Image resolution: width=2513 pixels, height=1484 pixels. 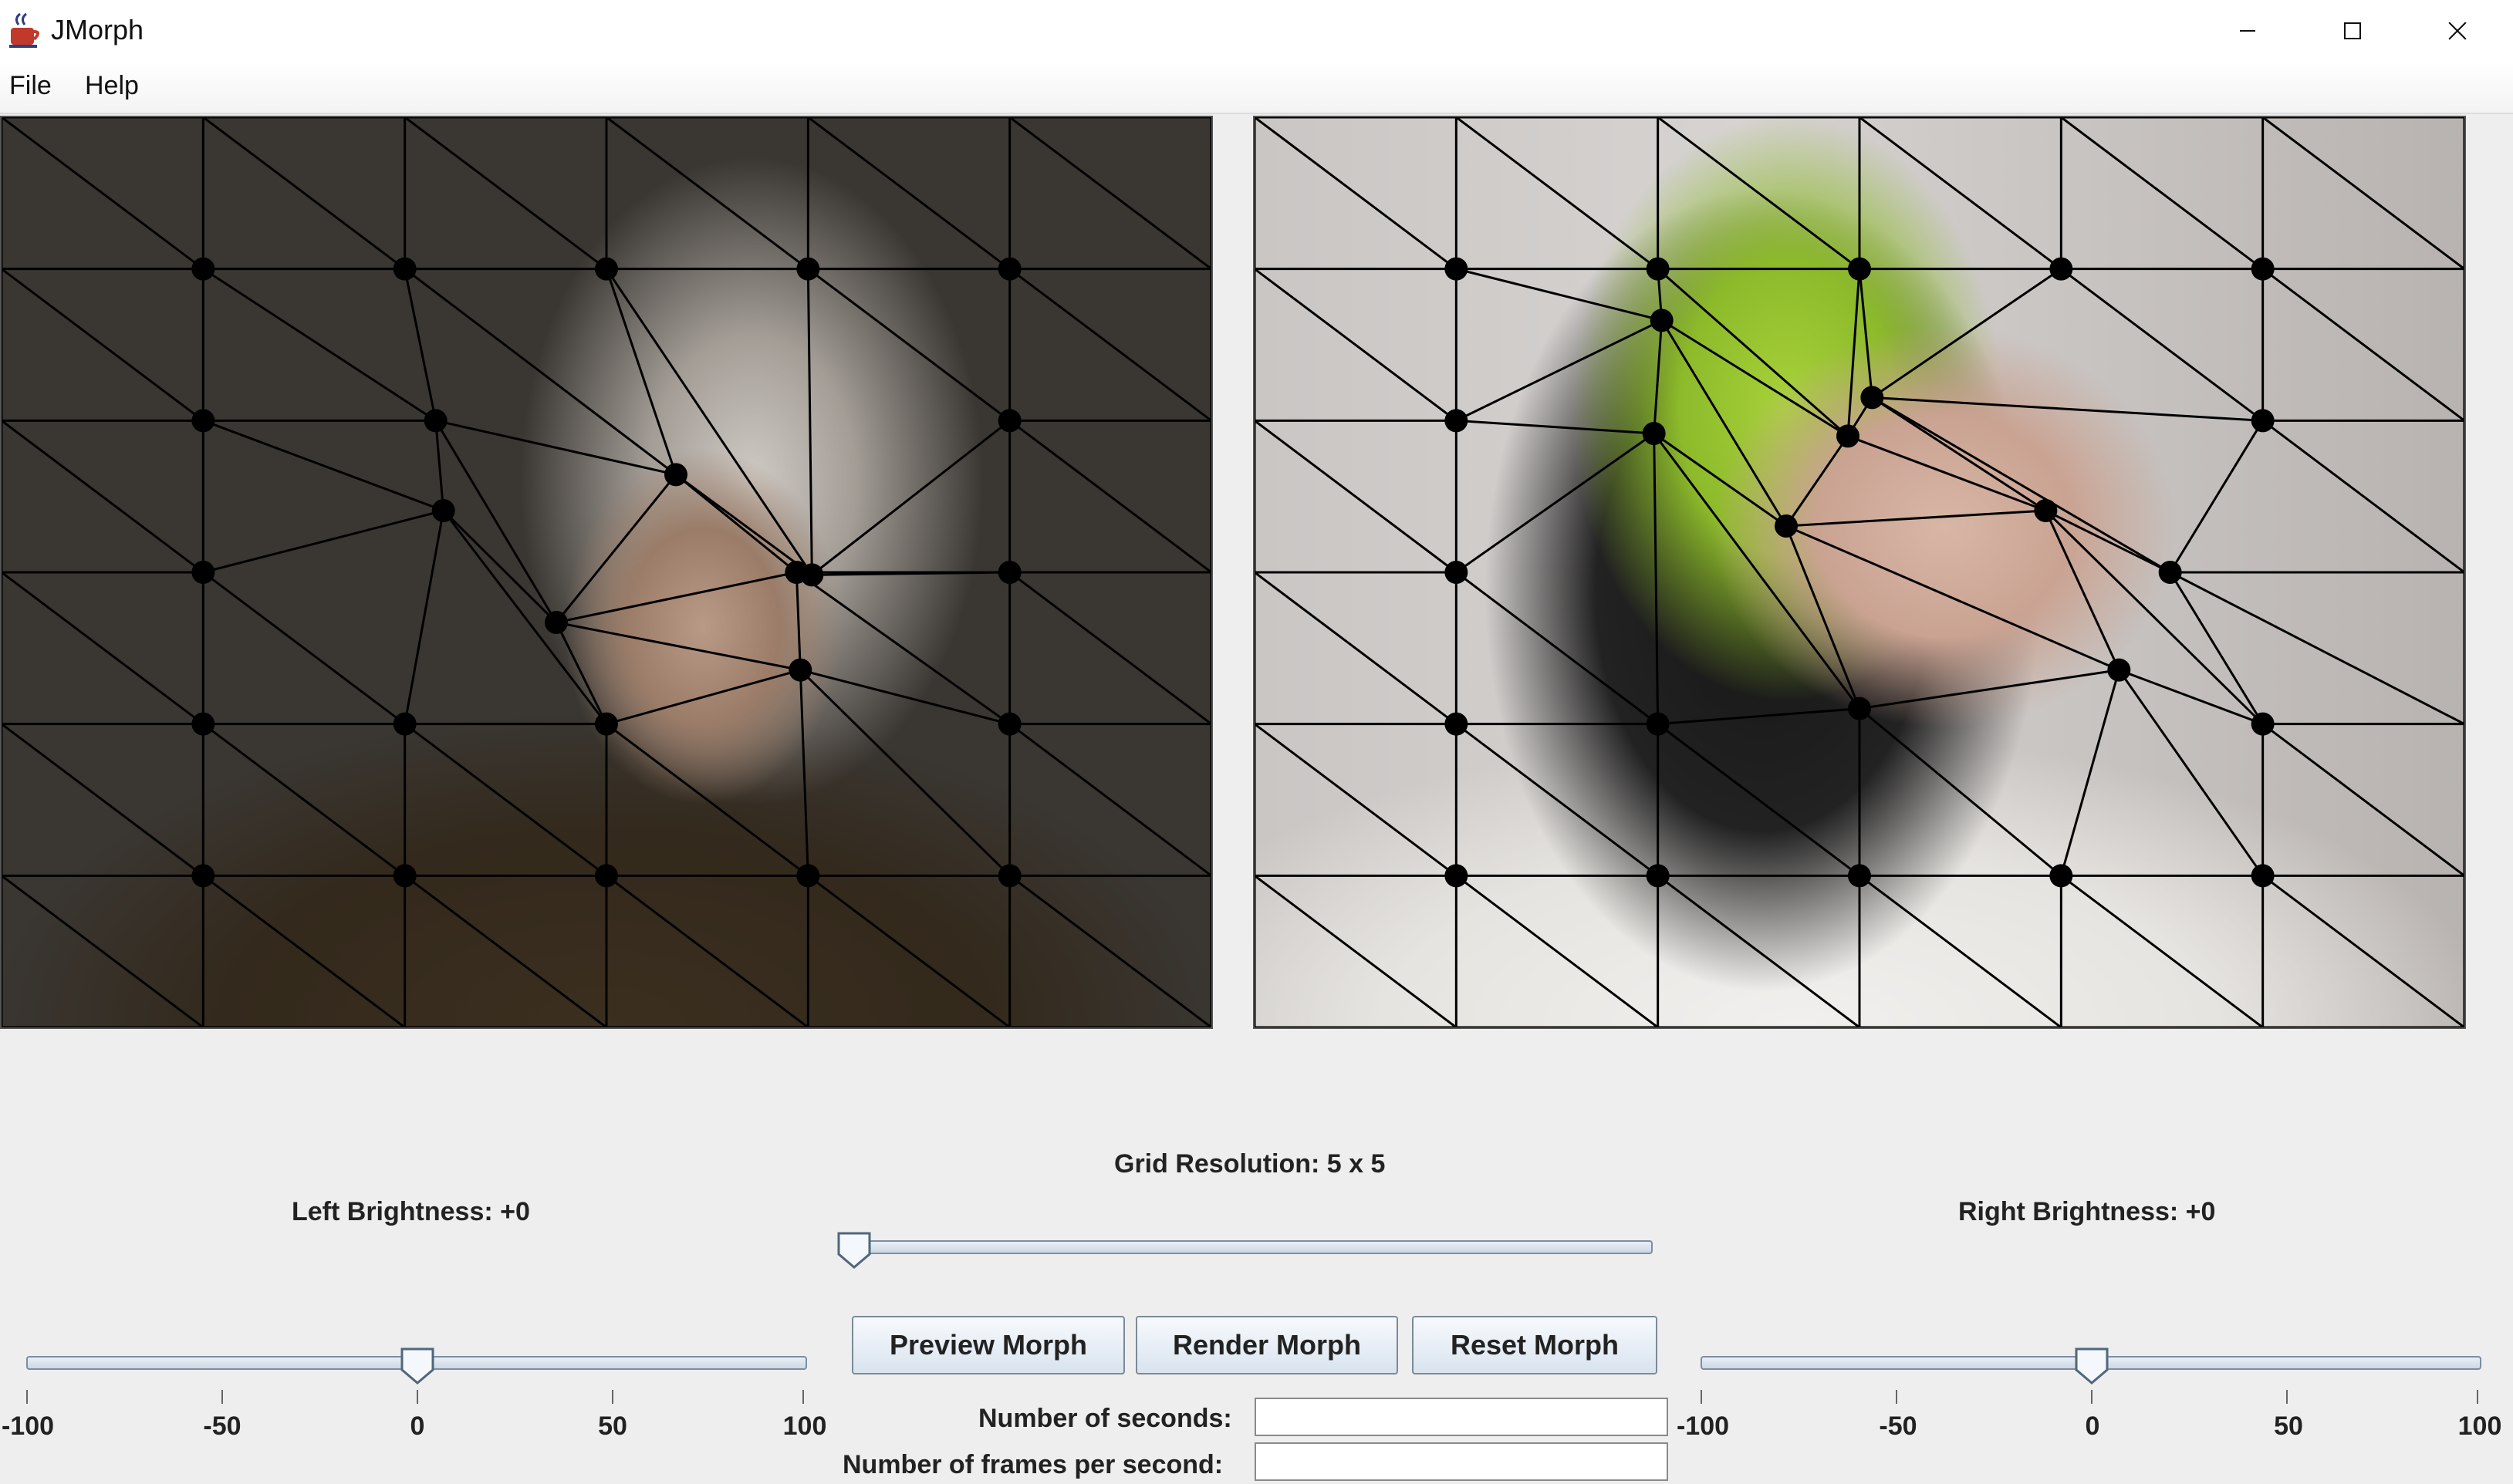 What do you see at coordinates (2457, 31) in the screenshot?
I see `close-button` at bounding box center [2457, 31].